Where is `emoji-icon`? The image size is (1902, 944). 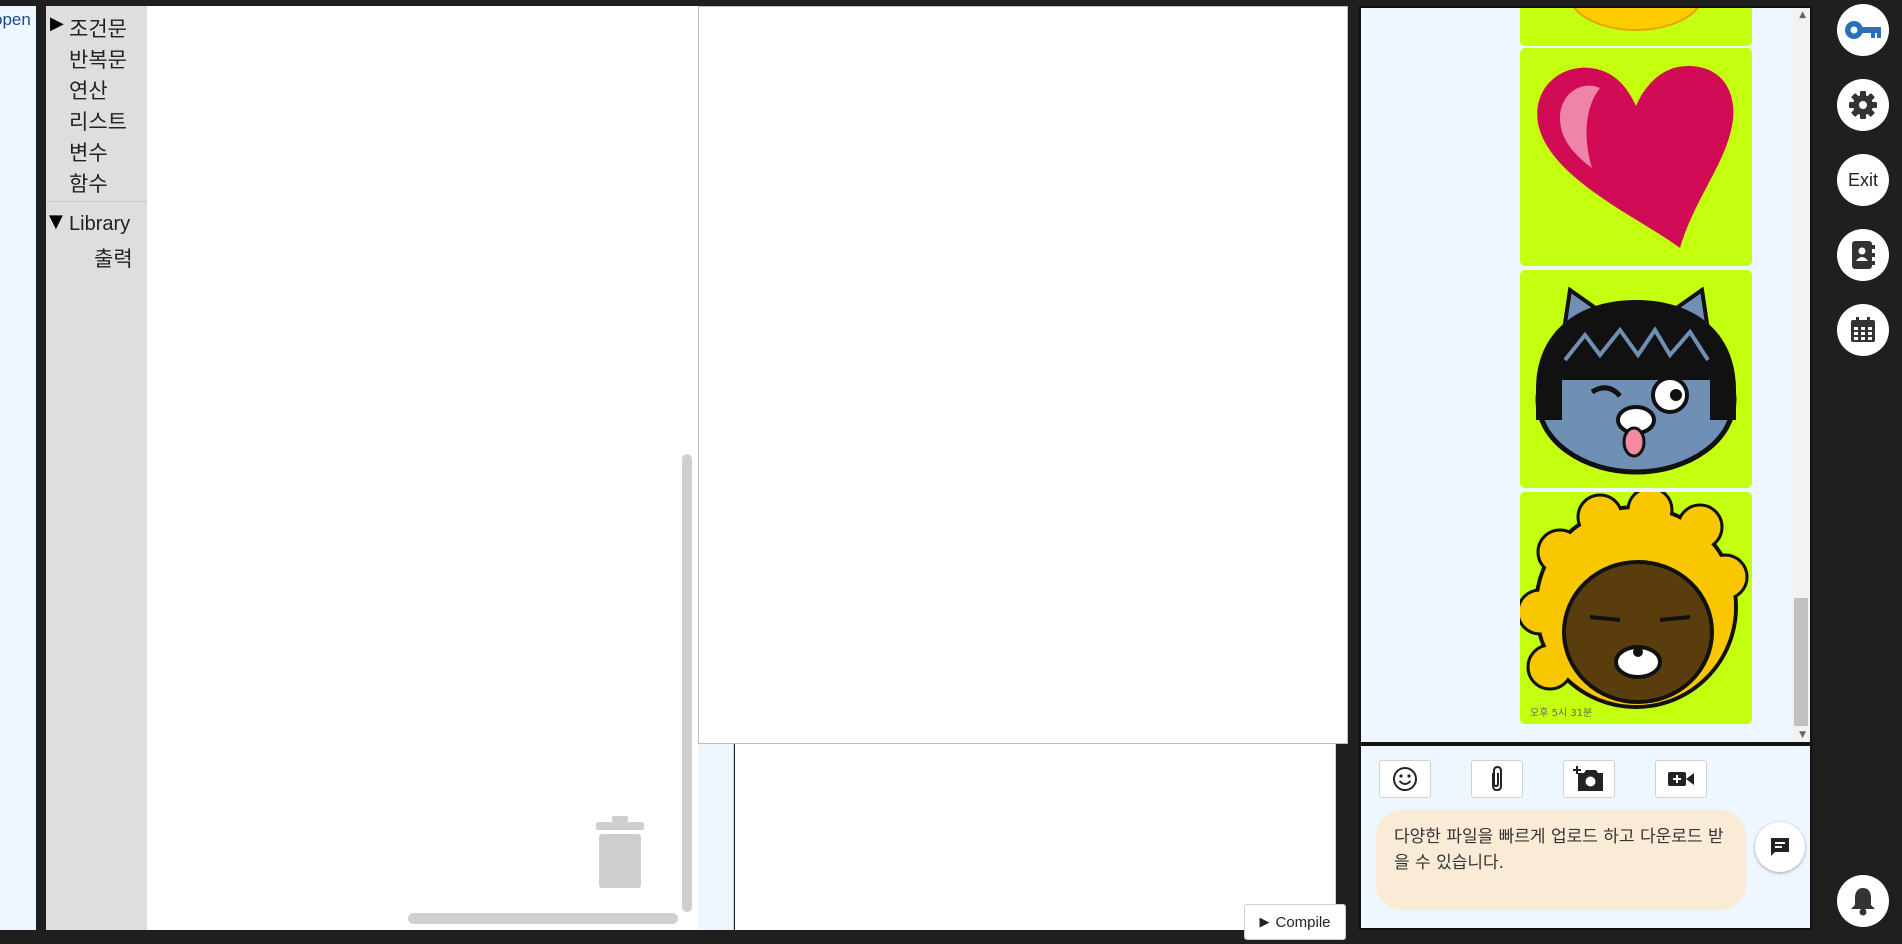
emoji-icon is located at coordinates (1405, 779).